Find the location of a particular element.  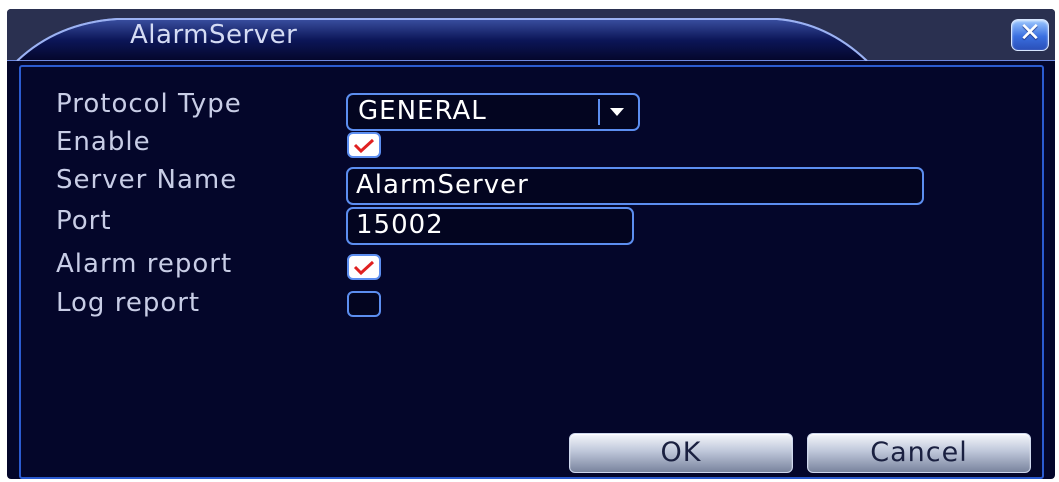

close-icon: ✕ is located at coordinates (1030, 33).